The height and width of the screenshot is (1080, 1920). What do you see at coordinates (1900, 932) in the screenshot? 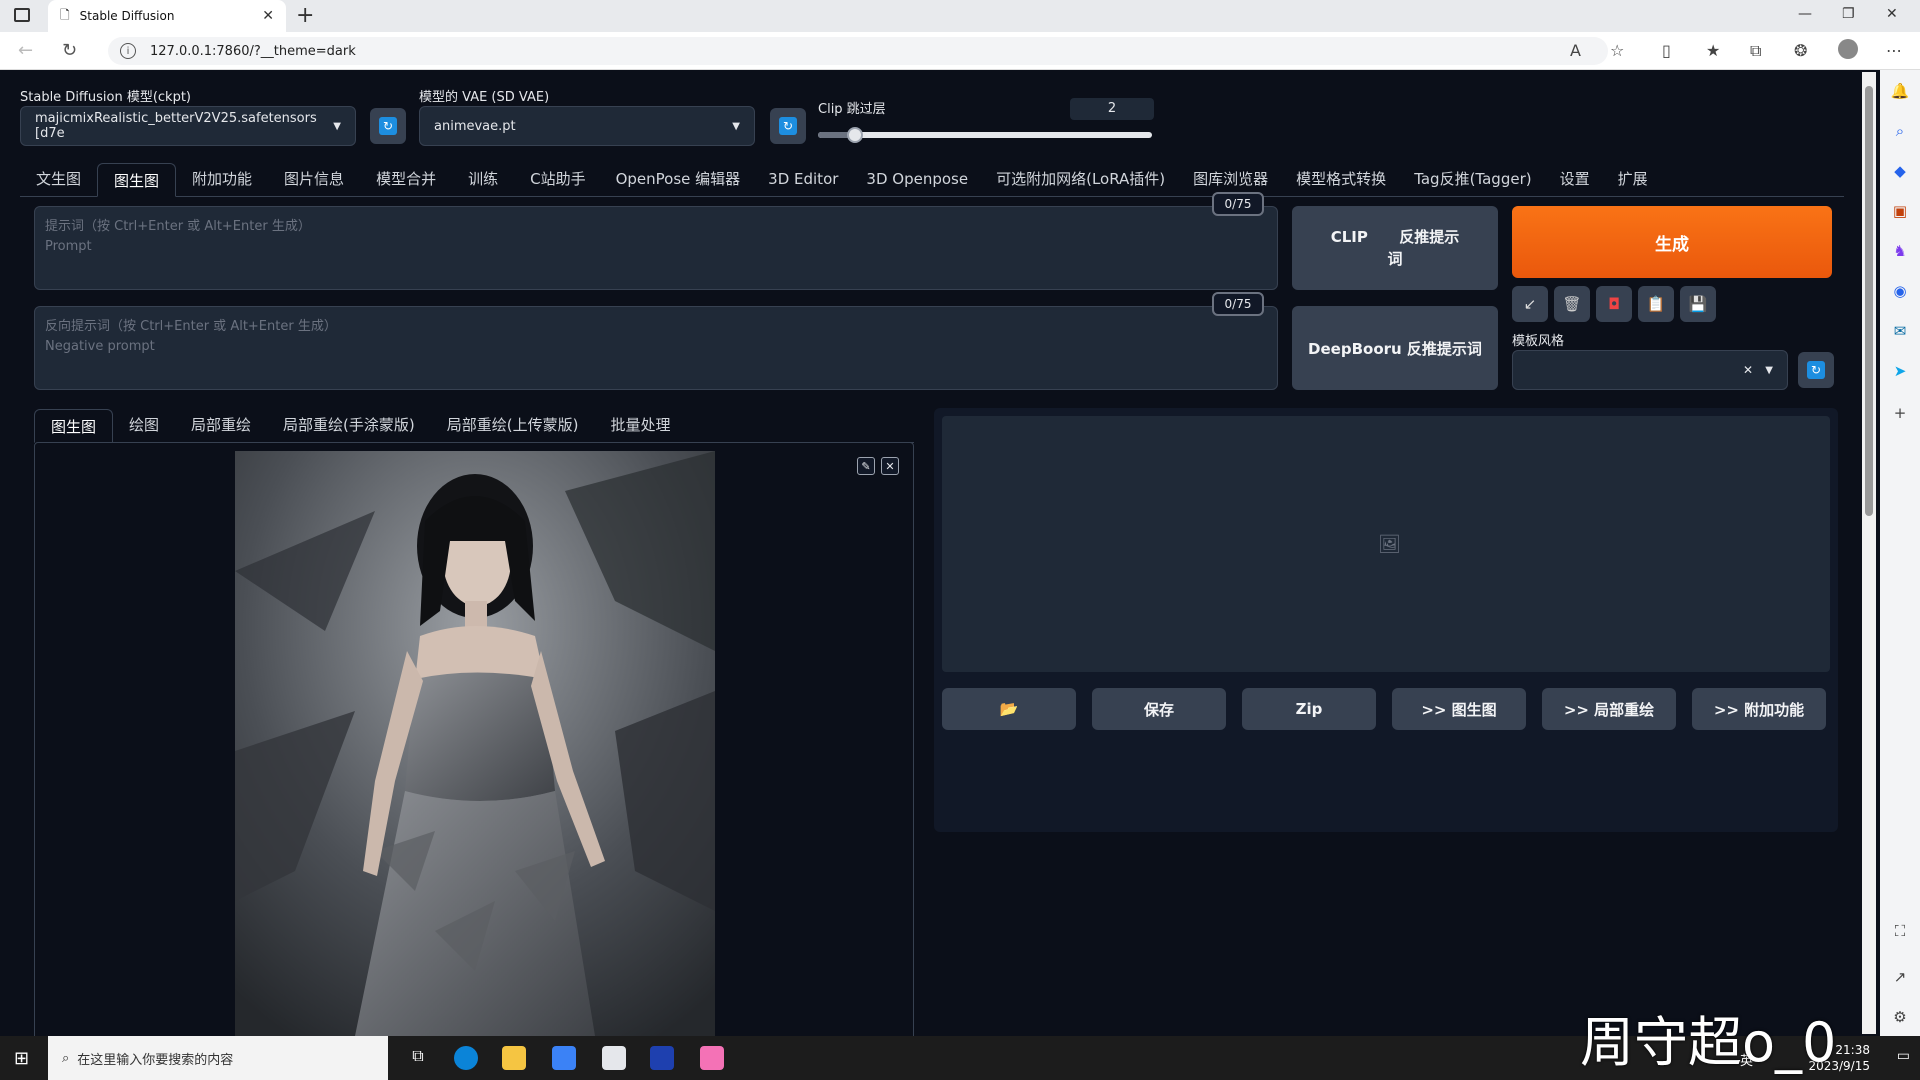
I see `screenshot-icon: ⛶` at bounding box center [1900, 932].